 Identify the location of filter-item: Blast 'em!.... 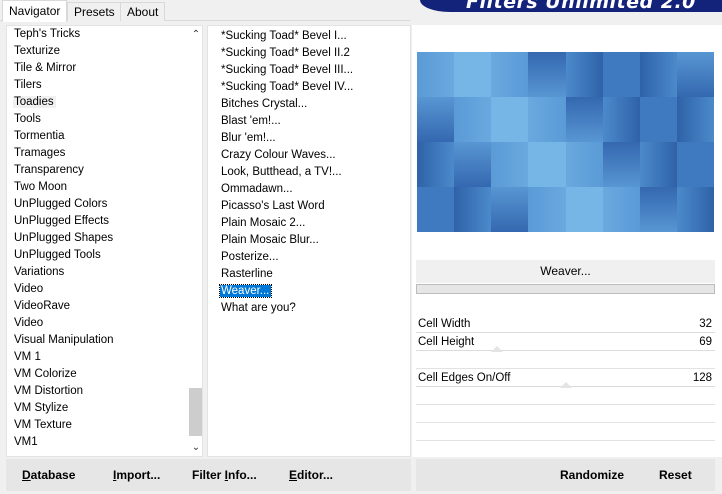
(308, 121).